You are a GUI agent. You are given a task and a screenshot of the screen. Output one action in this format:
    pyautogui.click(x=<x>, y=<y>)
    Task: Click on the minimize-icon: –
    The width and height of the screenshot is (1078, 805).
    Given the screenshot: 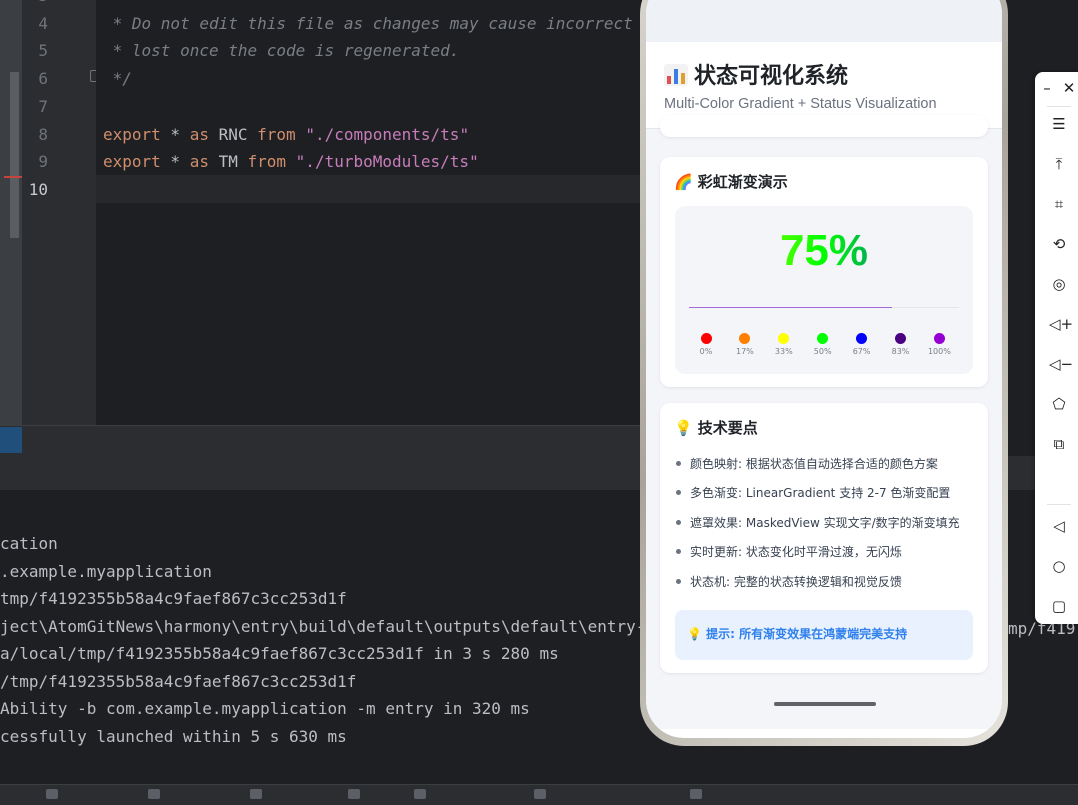 What is the action you would take?
    pyautogui.click(x=1047, y=88)
    